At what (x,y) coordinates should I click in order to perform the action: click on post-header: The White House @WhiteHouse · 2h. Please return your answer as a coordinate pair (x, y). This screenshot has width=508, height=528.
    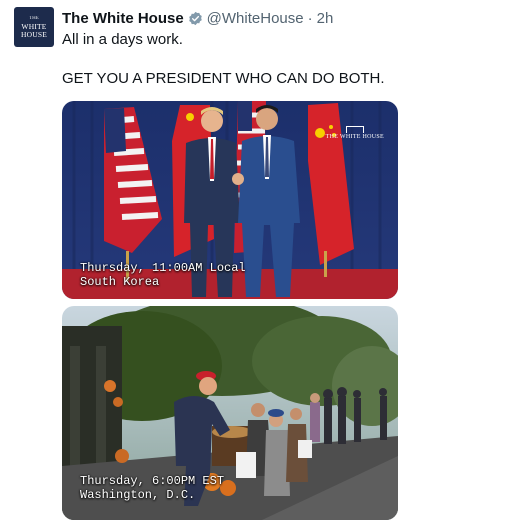
    Looking at the image, I should click on (197, 18).